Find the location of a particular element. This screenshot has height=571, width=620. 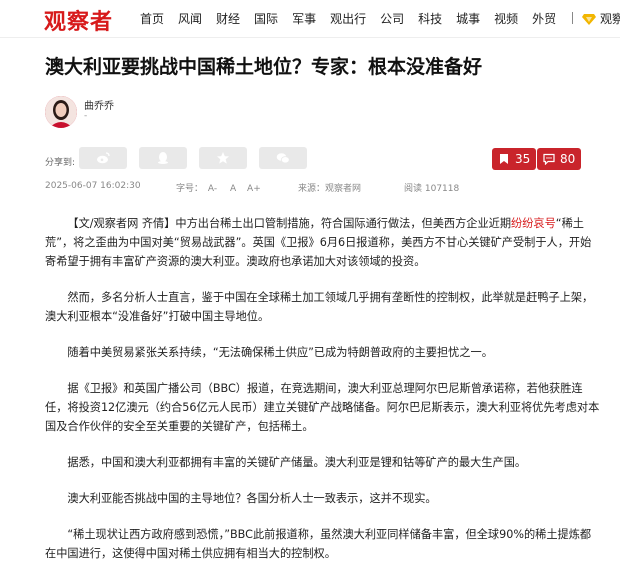

share-label: 分享到: is located at coordinates (60, 163).